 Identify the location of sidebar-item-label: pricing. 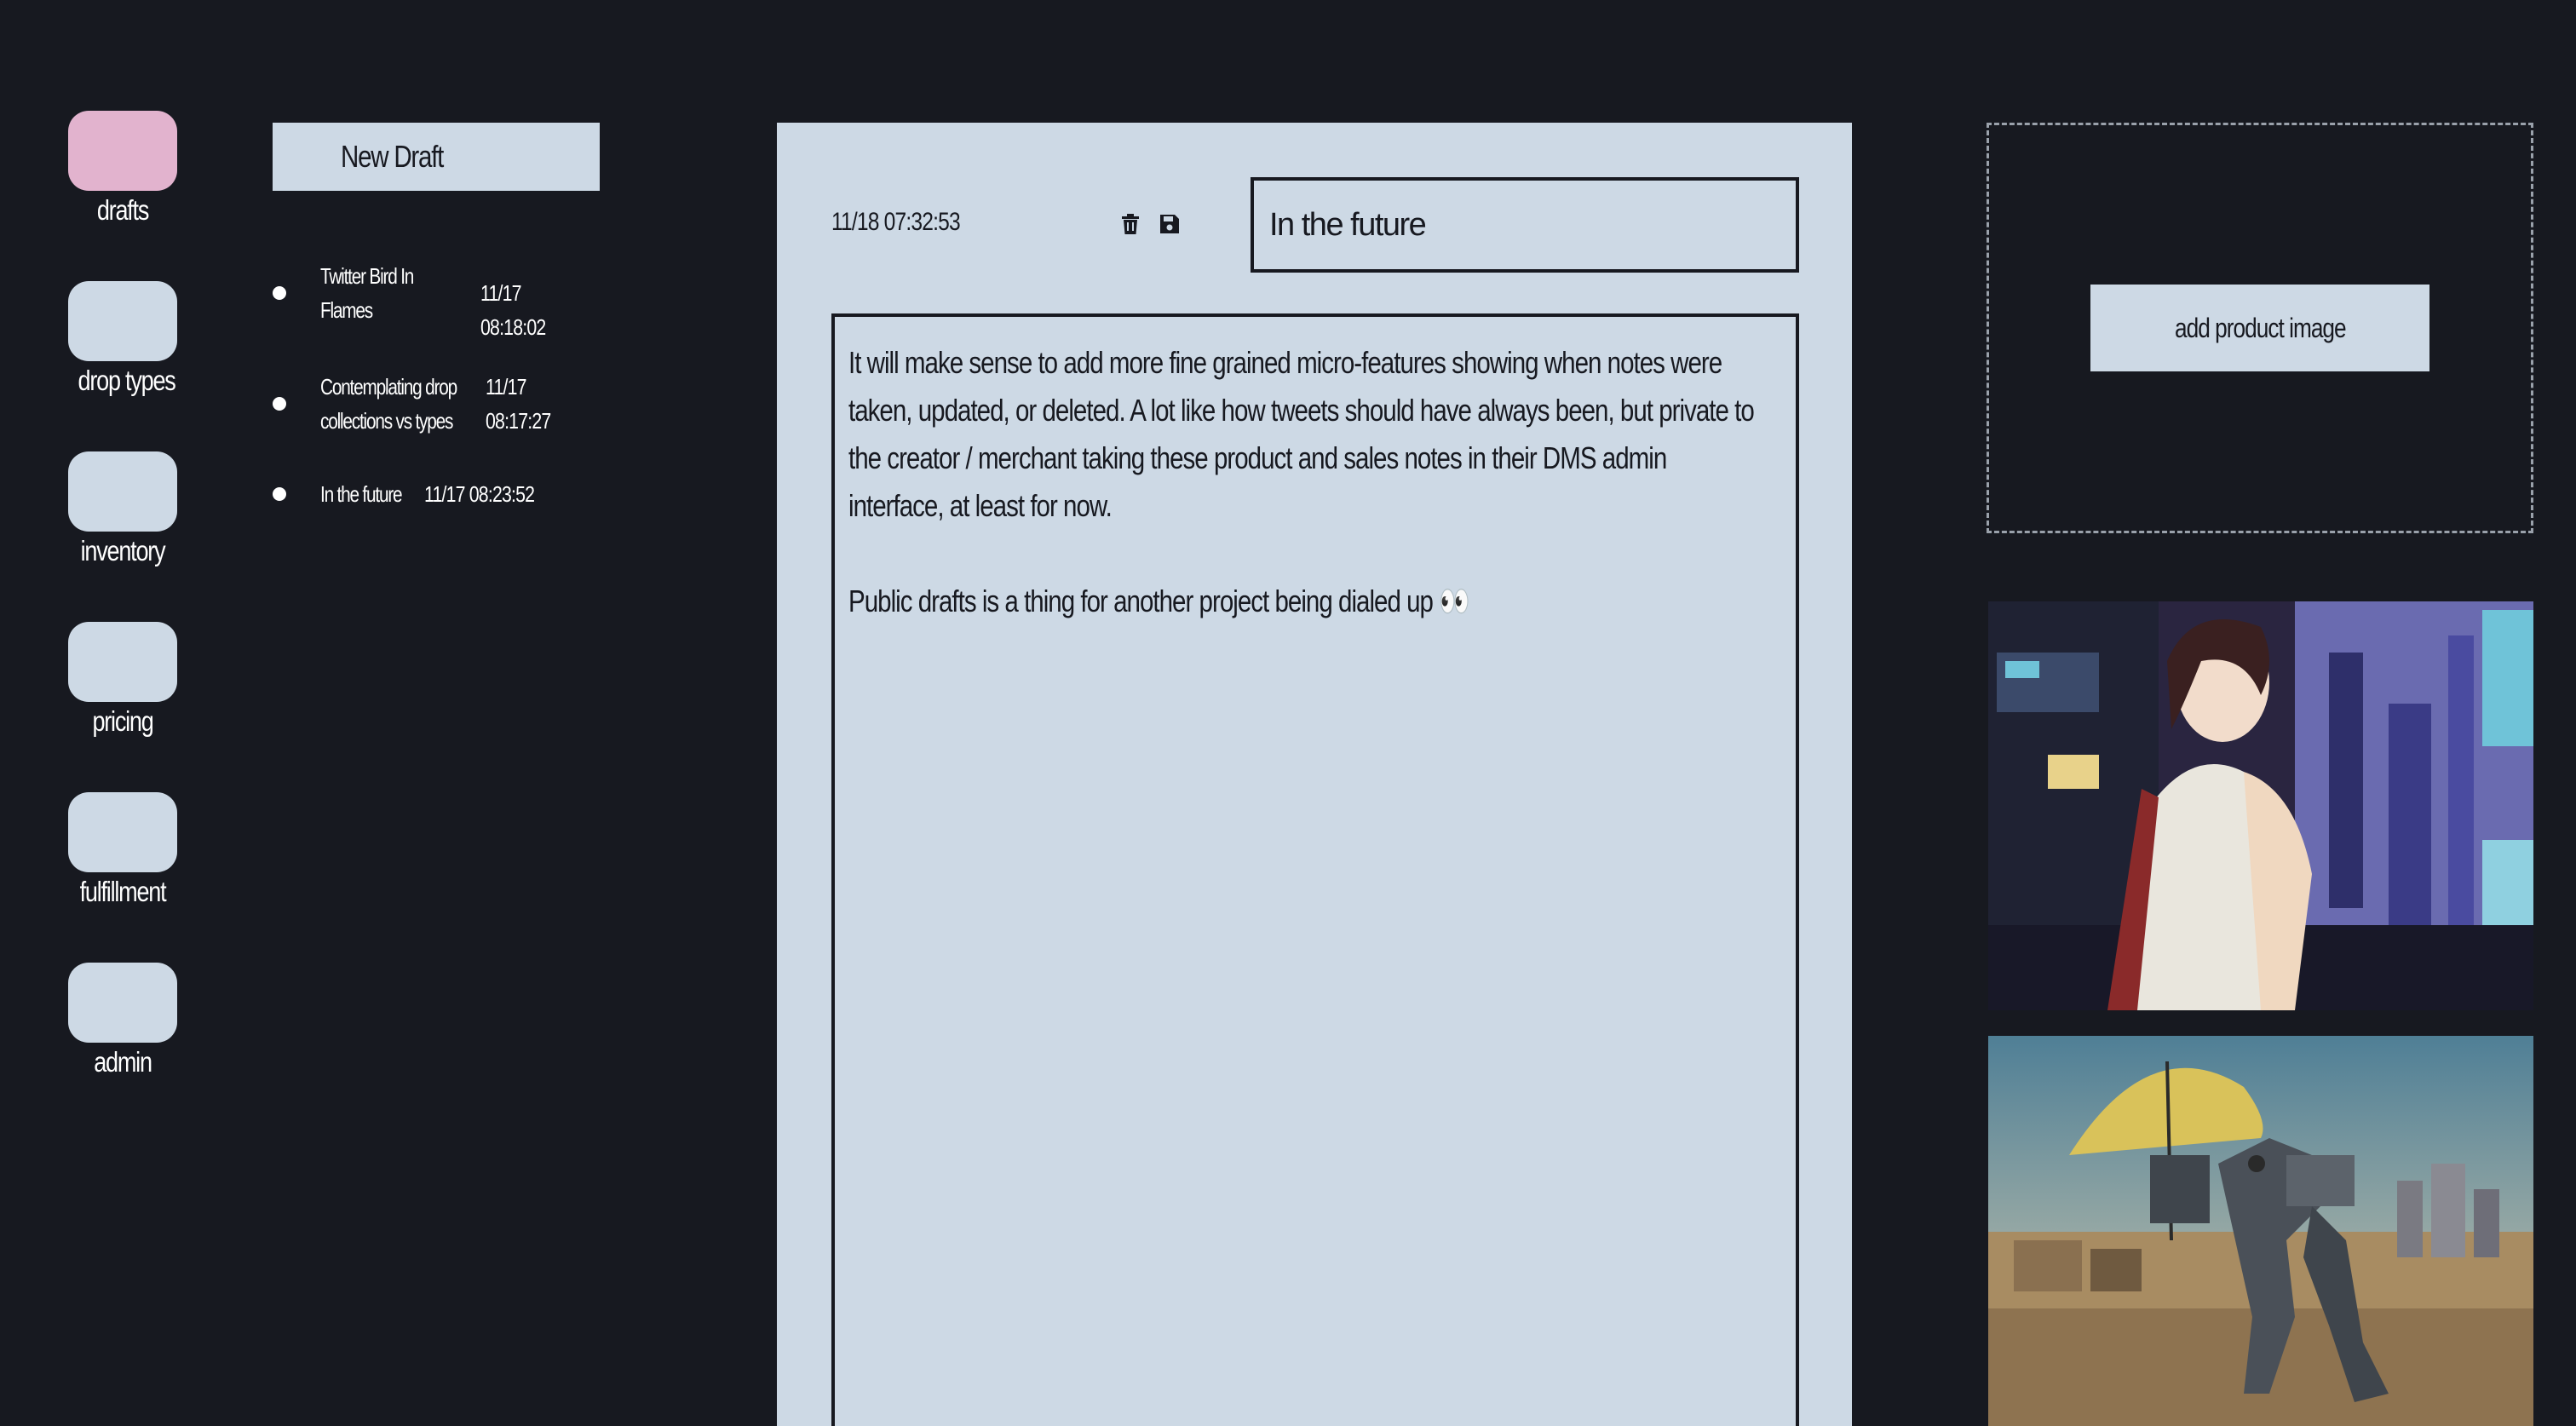
(123, 721).